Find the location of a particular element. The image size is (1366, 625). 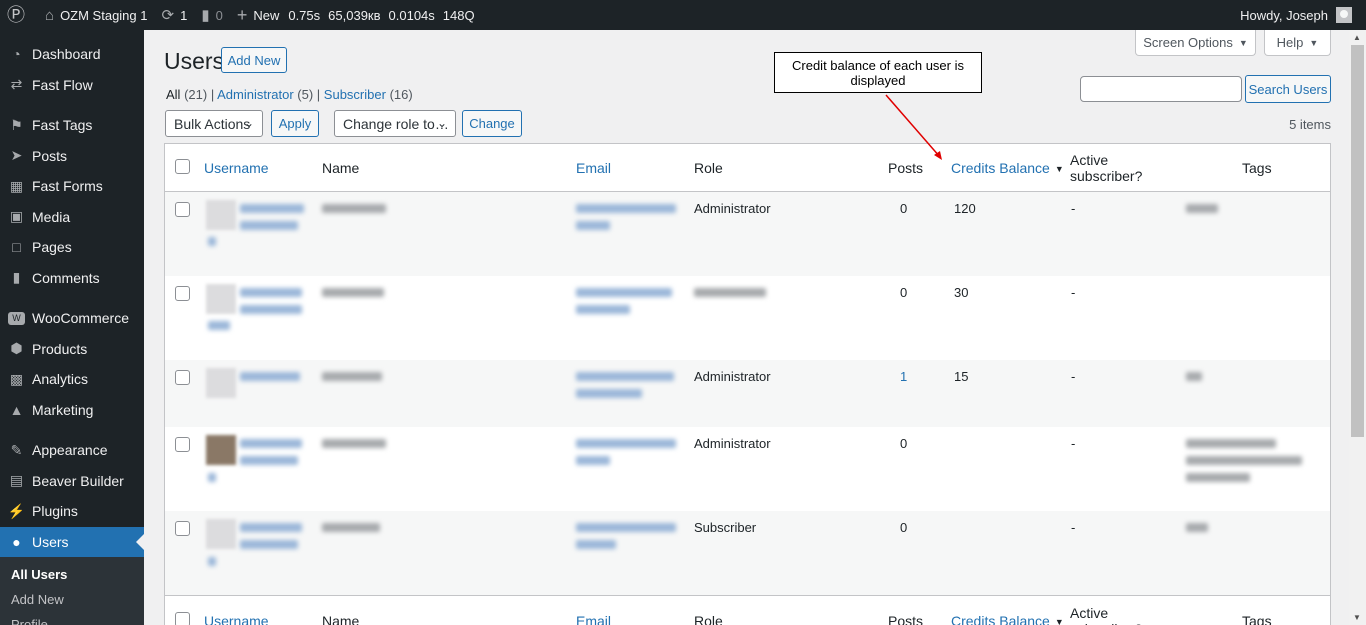

column-email: Email is located at coordinates (593, 168).